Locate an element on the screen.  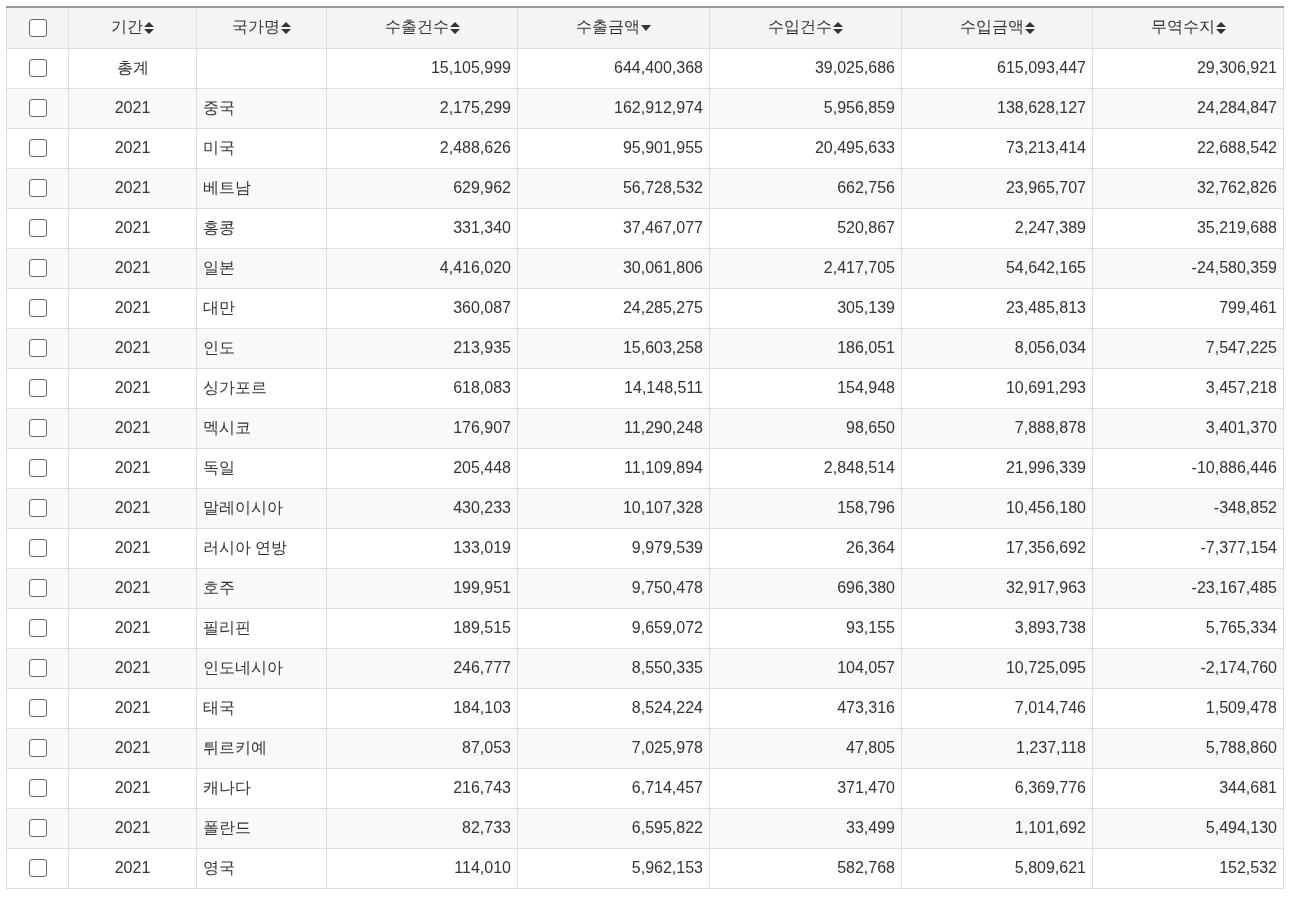
table-cell: 176,907 is located at coordinates (482, 427).